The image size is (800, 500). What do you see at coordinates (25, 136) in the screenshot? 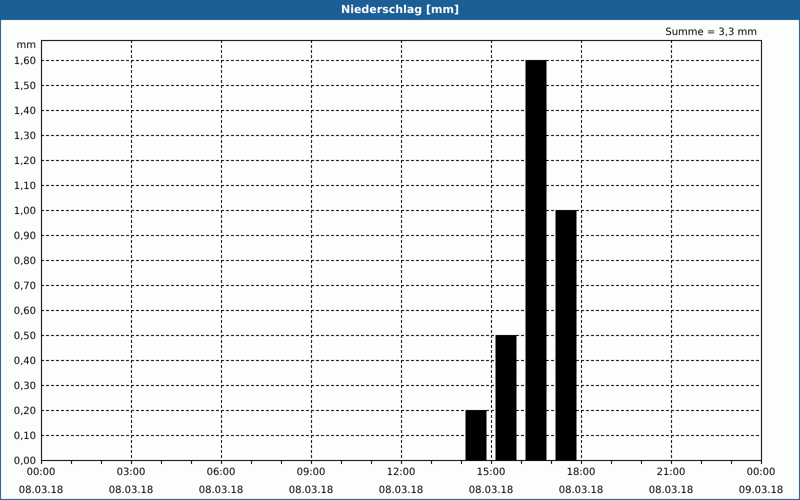
I see `y-tick-label: 1,30` at bounding box center [25, 136].